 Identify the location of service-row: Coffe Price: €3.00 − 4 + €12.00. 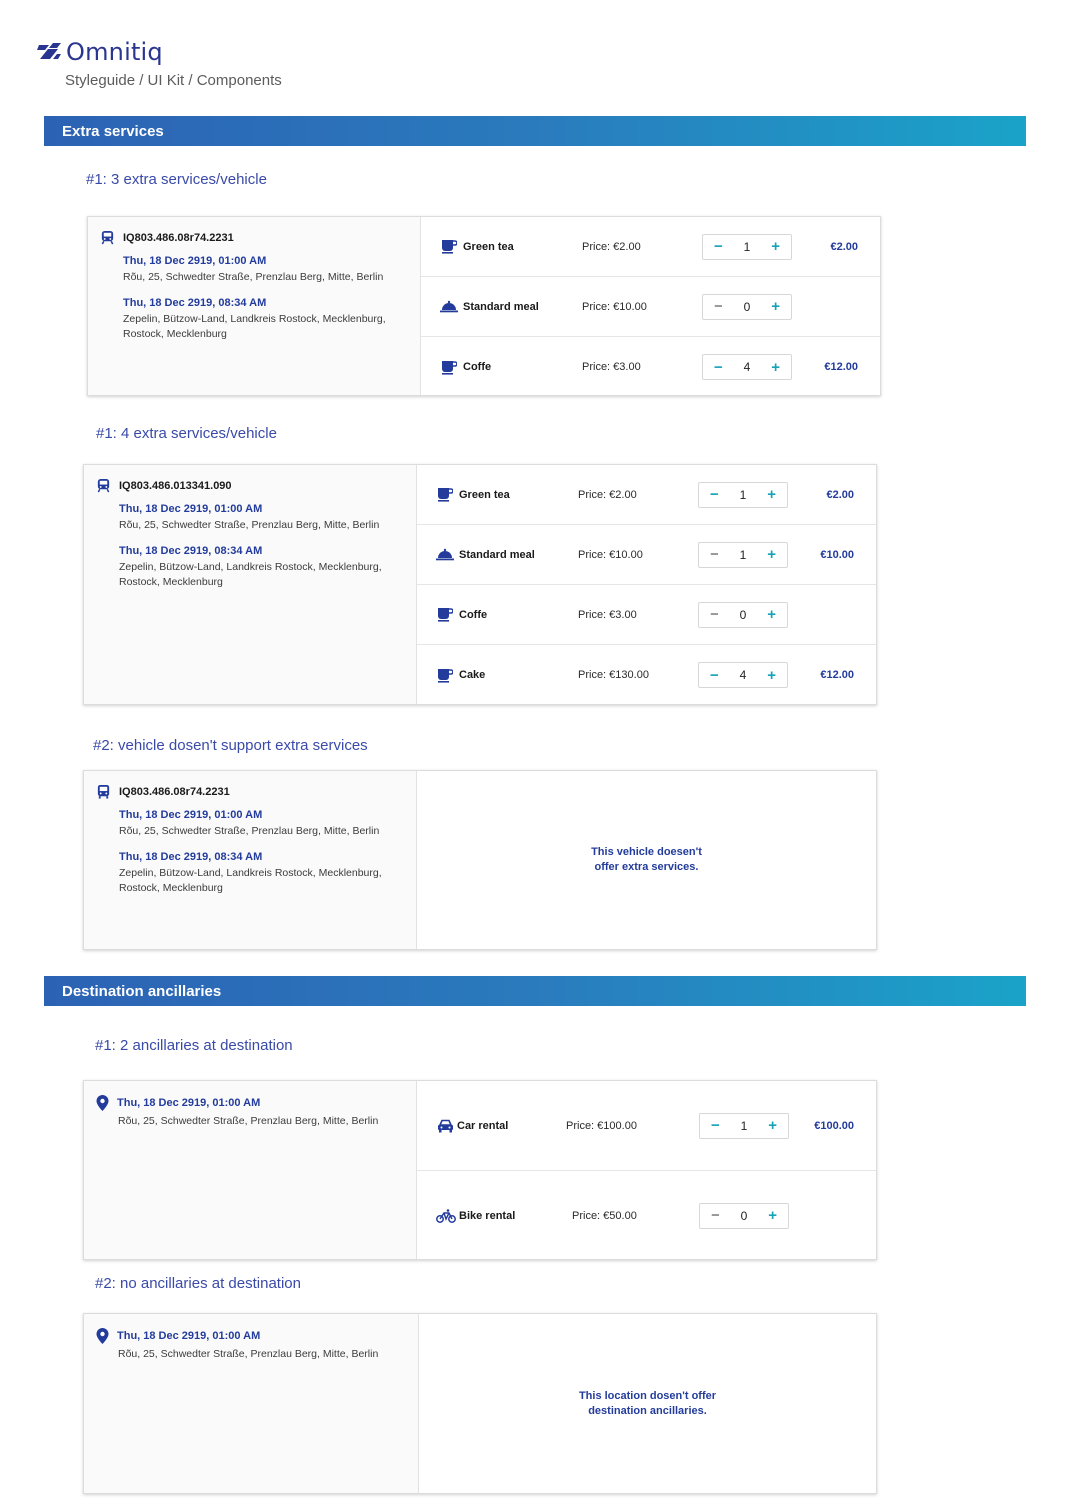
(650, 367).